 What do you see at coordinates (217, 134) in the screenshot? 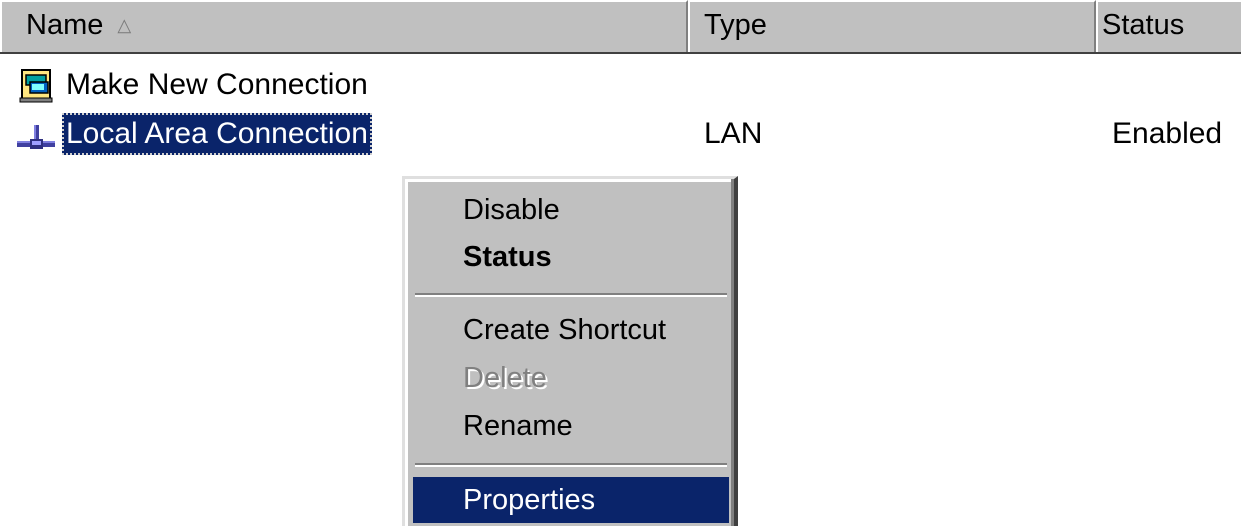
I see `connection-name: Local Area Connection` at bounding box center [217, 134].